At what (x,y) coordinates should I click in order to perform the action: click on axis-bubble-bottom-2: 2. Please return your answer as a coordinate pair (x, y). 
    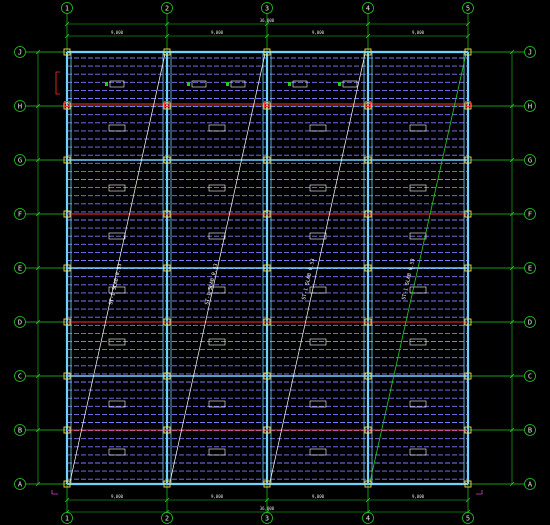
    Looking at the image, I should click on (167, 518).